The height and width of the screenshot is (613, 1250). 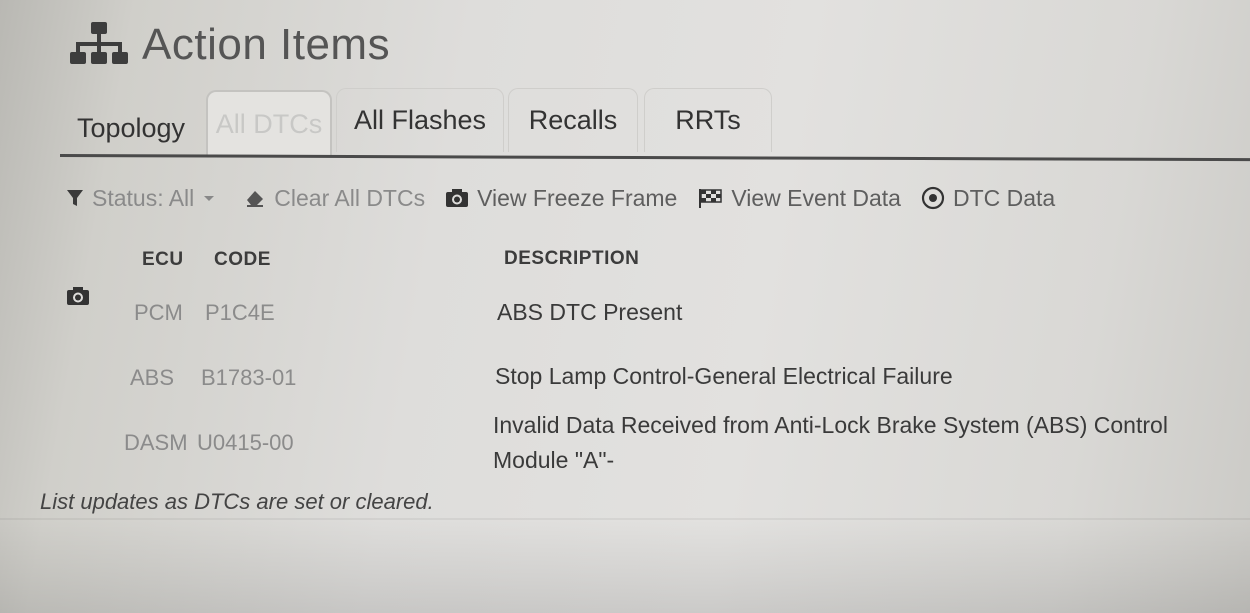 I want to click on tab-topology: Topology, so click(x=131, y=128).